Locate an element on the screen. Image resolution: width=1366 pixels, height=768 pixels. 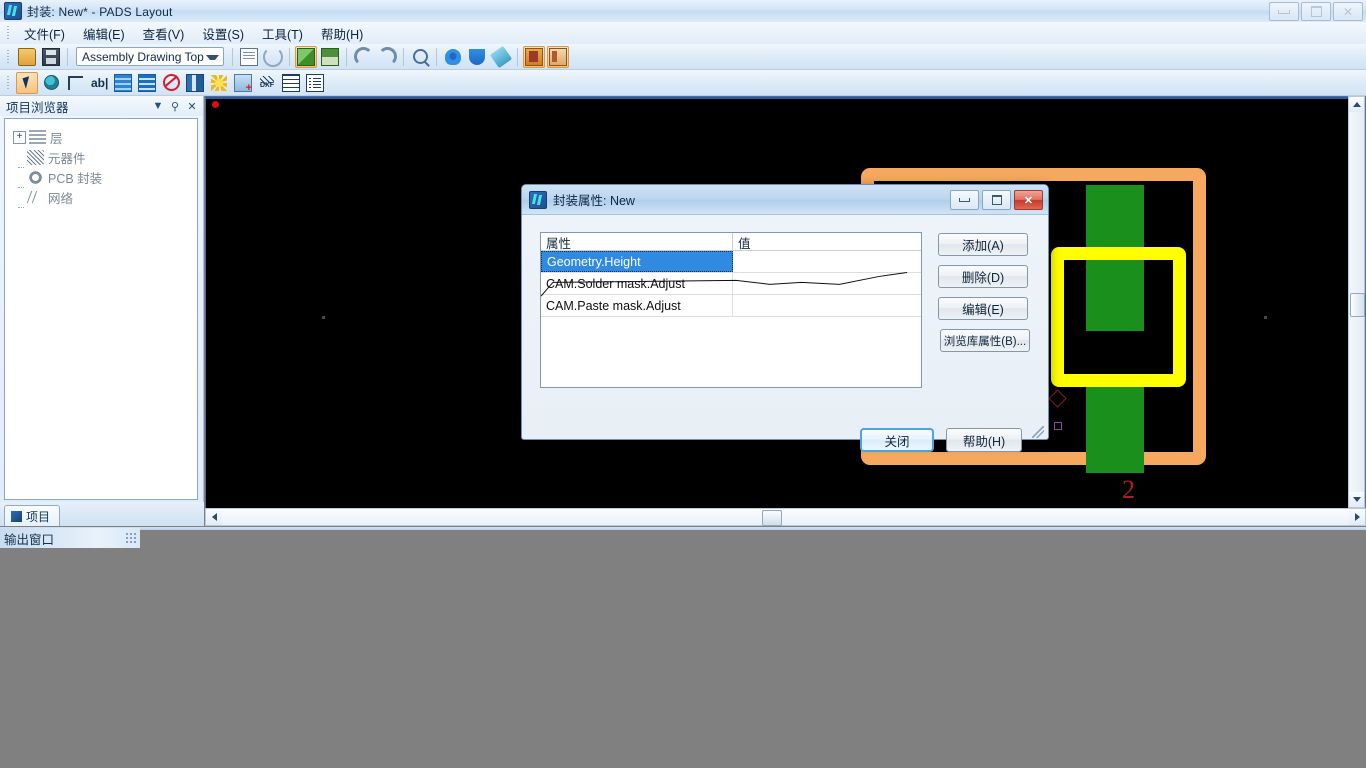
table-row: CAM.Solder mask.Adjust is located at coordinates (731, 284).